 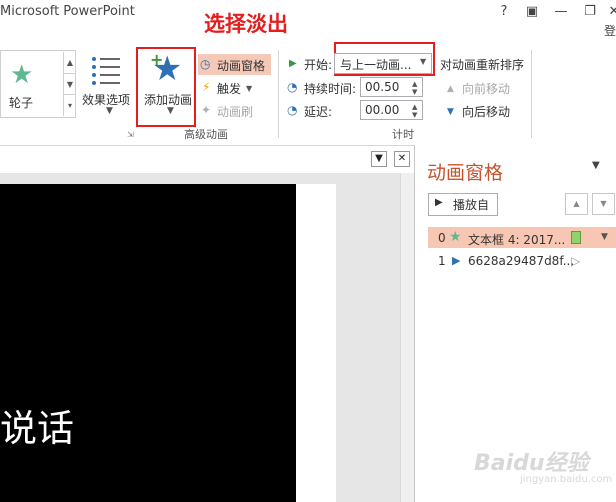 What do you see at coordinates (206, 110) in the screenshot?
I see `painter-icon: ✦` at bounding box center [206, 110].